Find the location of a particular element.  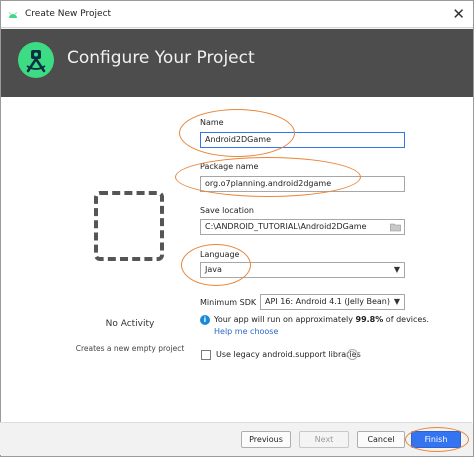

save-location-label: Save location is located at coordinates (227, 210).